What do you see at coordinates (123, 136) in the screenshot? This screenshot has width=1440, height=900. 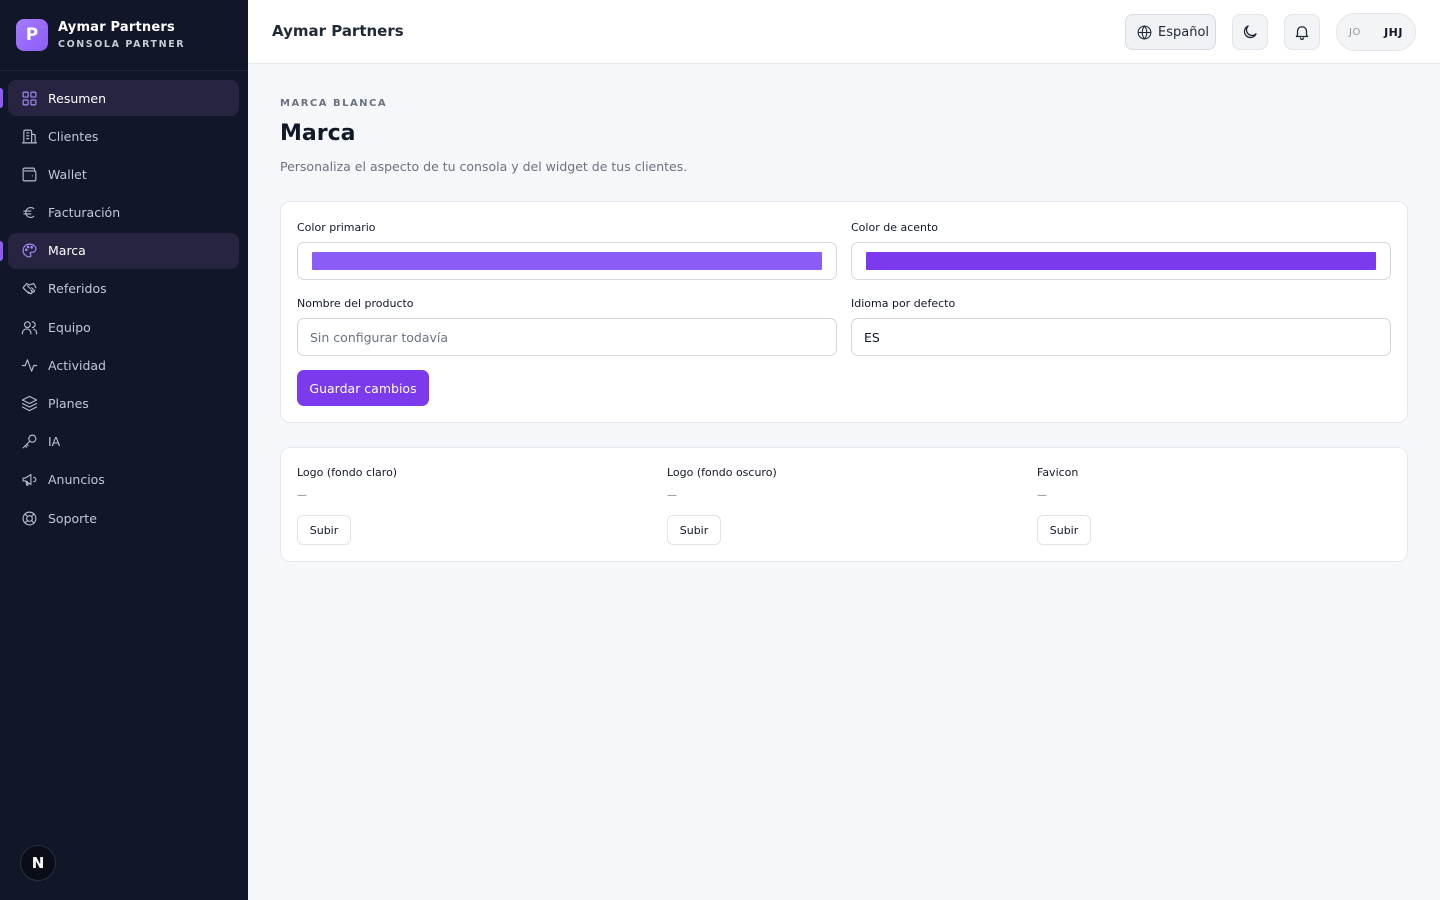 I see `sidebar-item-clientes: Clientes` at bounding box center [123, 136].